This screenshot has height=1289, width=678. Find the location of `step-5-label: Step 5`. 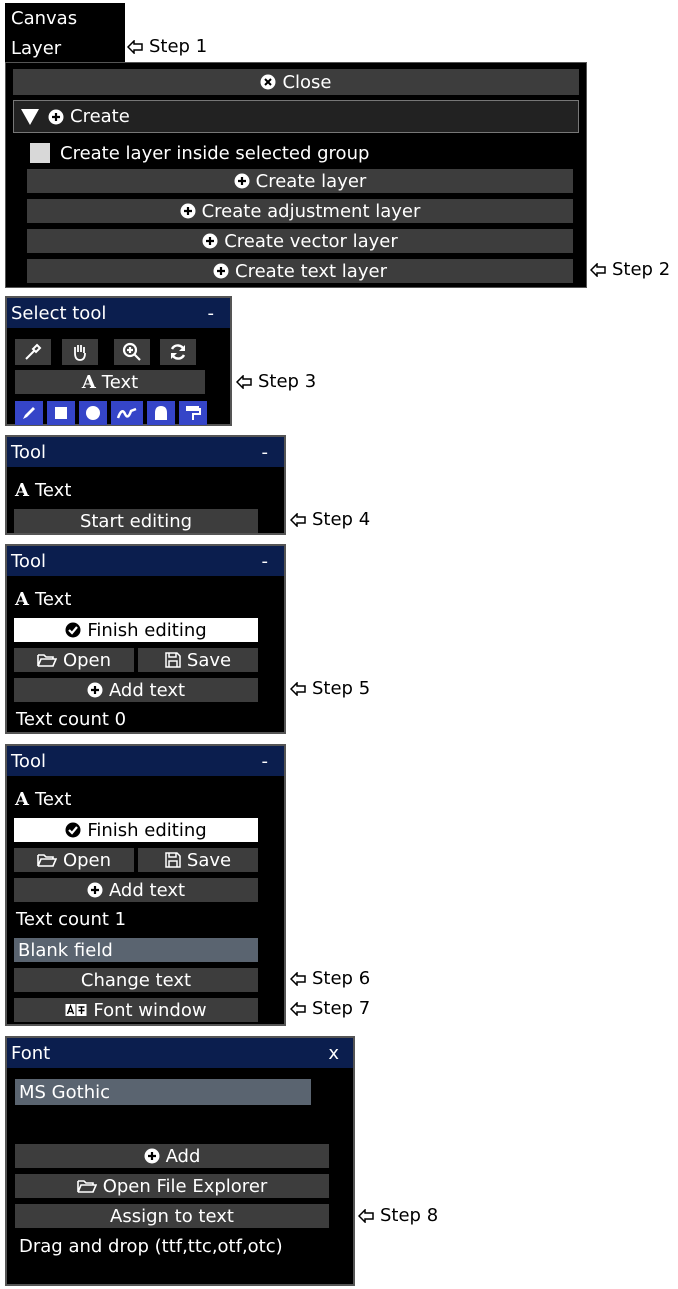

step-5-label: Step 5 is located at coordinates (341, 688).